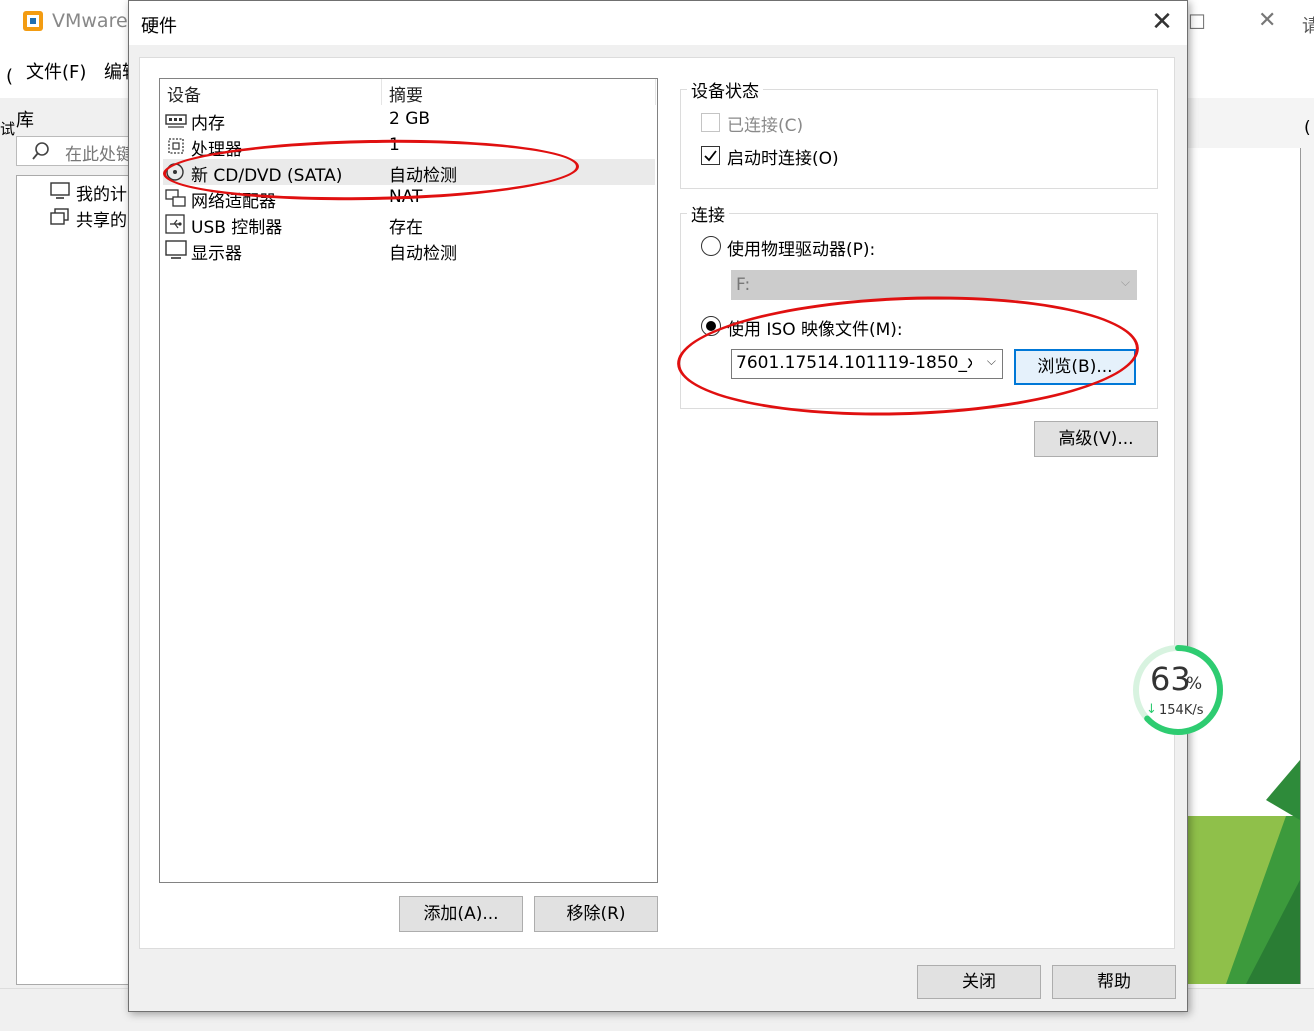 This screenshot has width=1314, height=1031. What do you see at coordinates (725, 89) in the screenshot?
I see `device-status-title: 设备状态` at bounding box center [725, 89].